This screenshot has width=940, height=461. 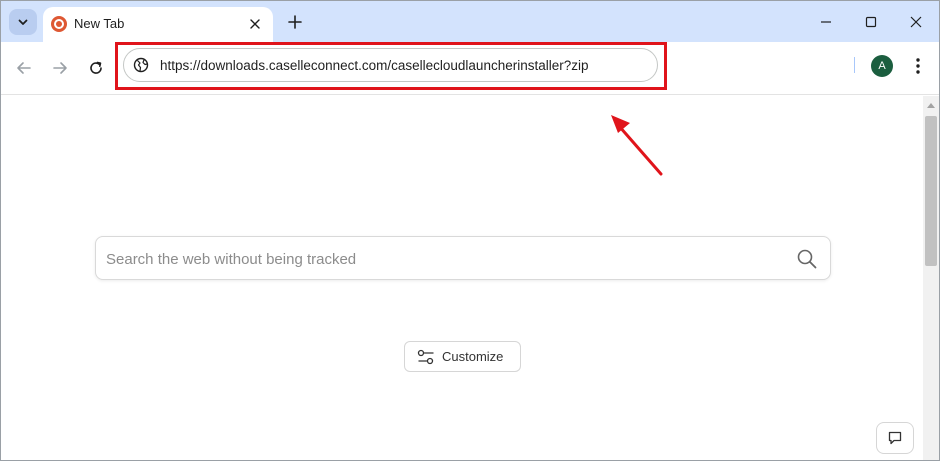 I want to click on close-window-button, so click(x=916, y=21).